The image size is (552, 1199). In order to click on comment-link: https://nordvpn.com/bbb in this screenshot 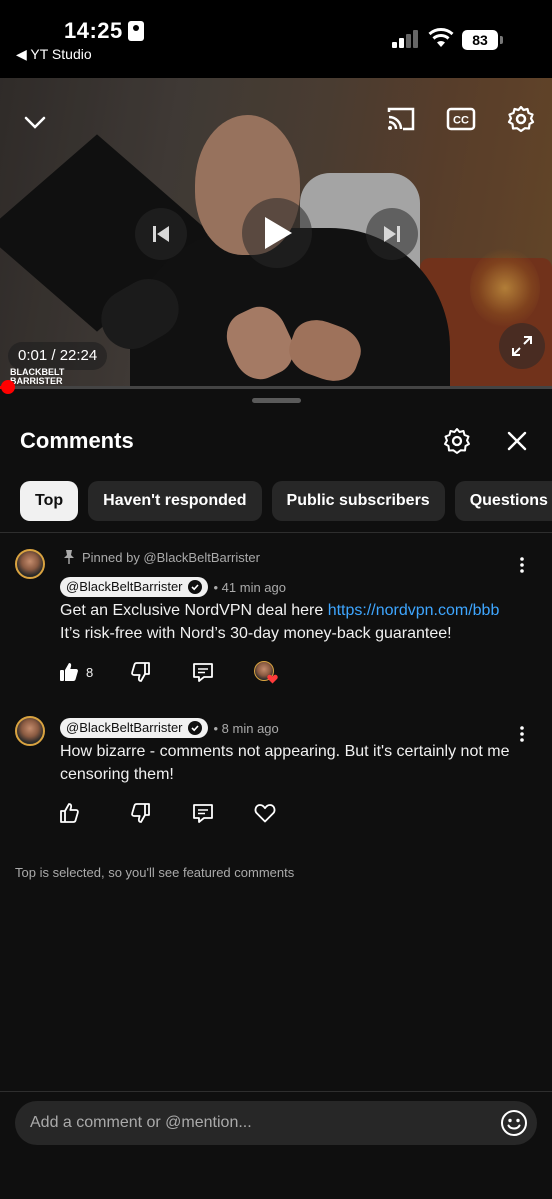, I will do `click(414, 610)`.